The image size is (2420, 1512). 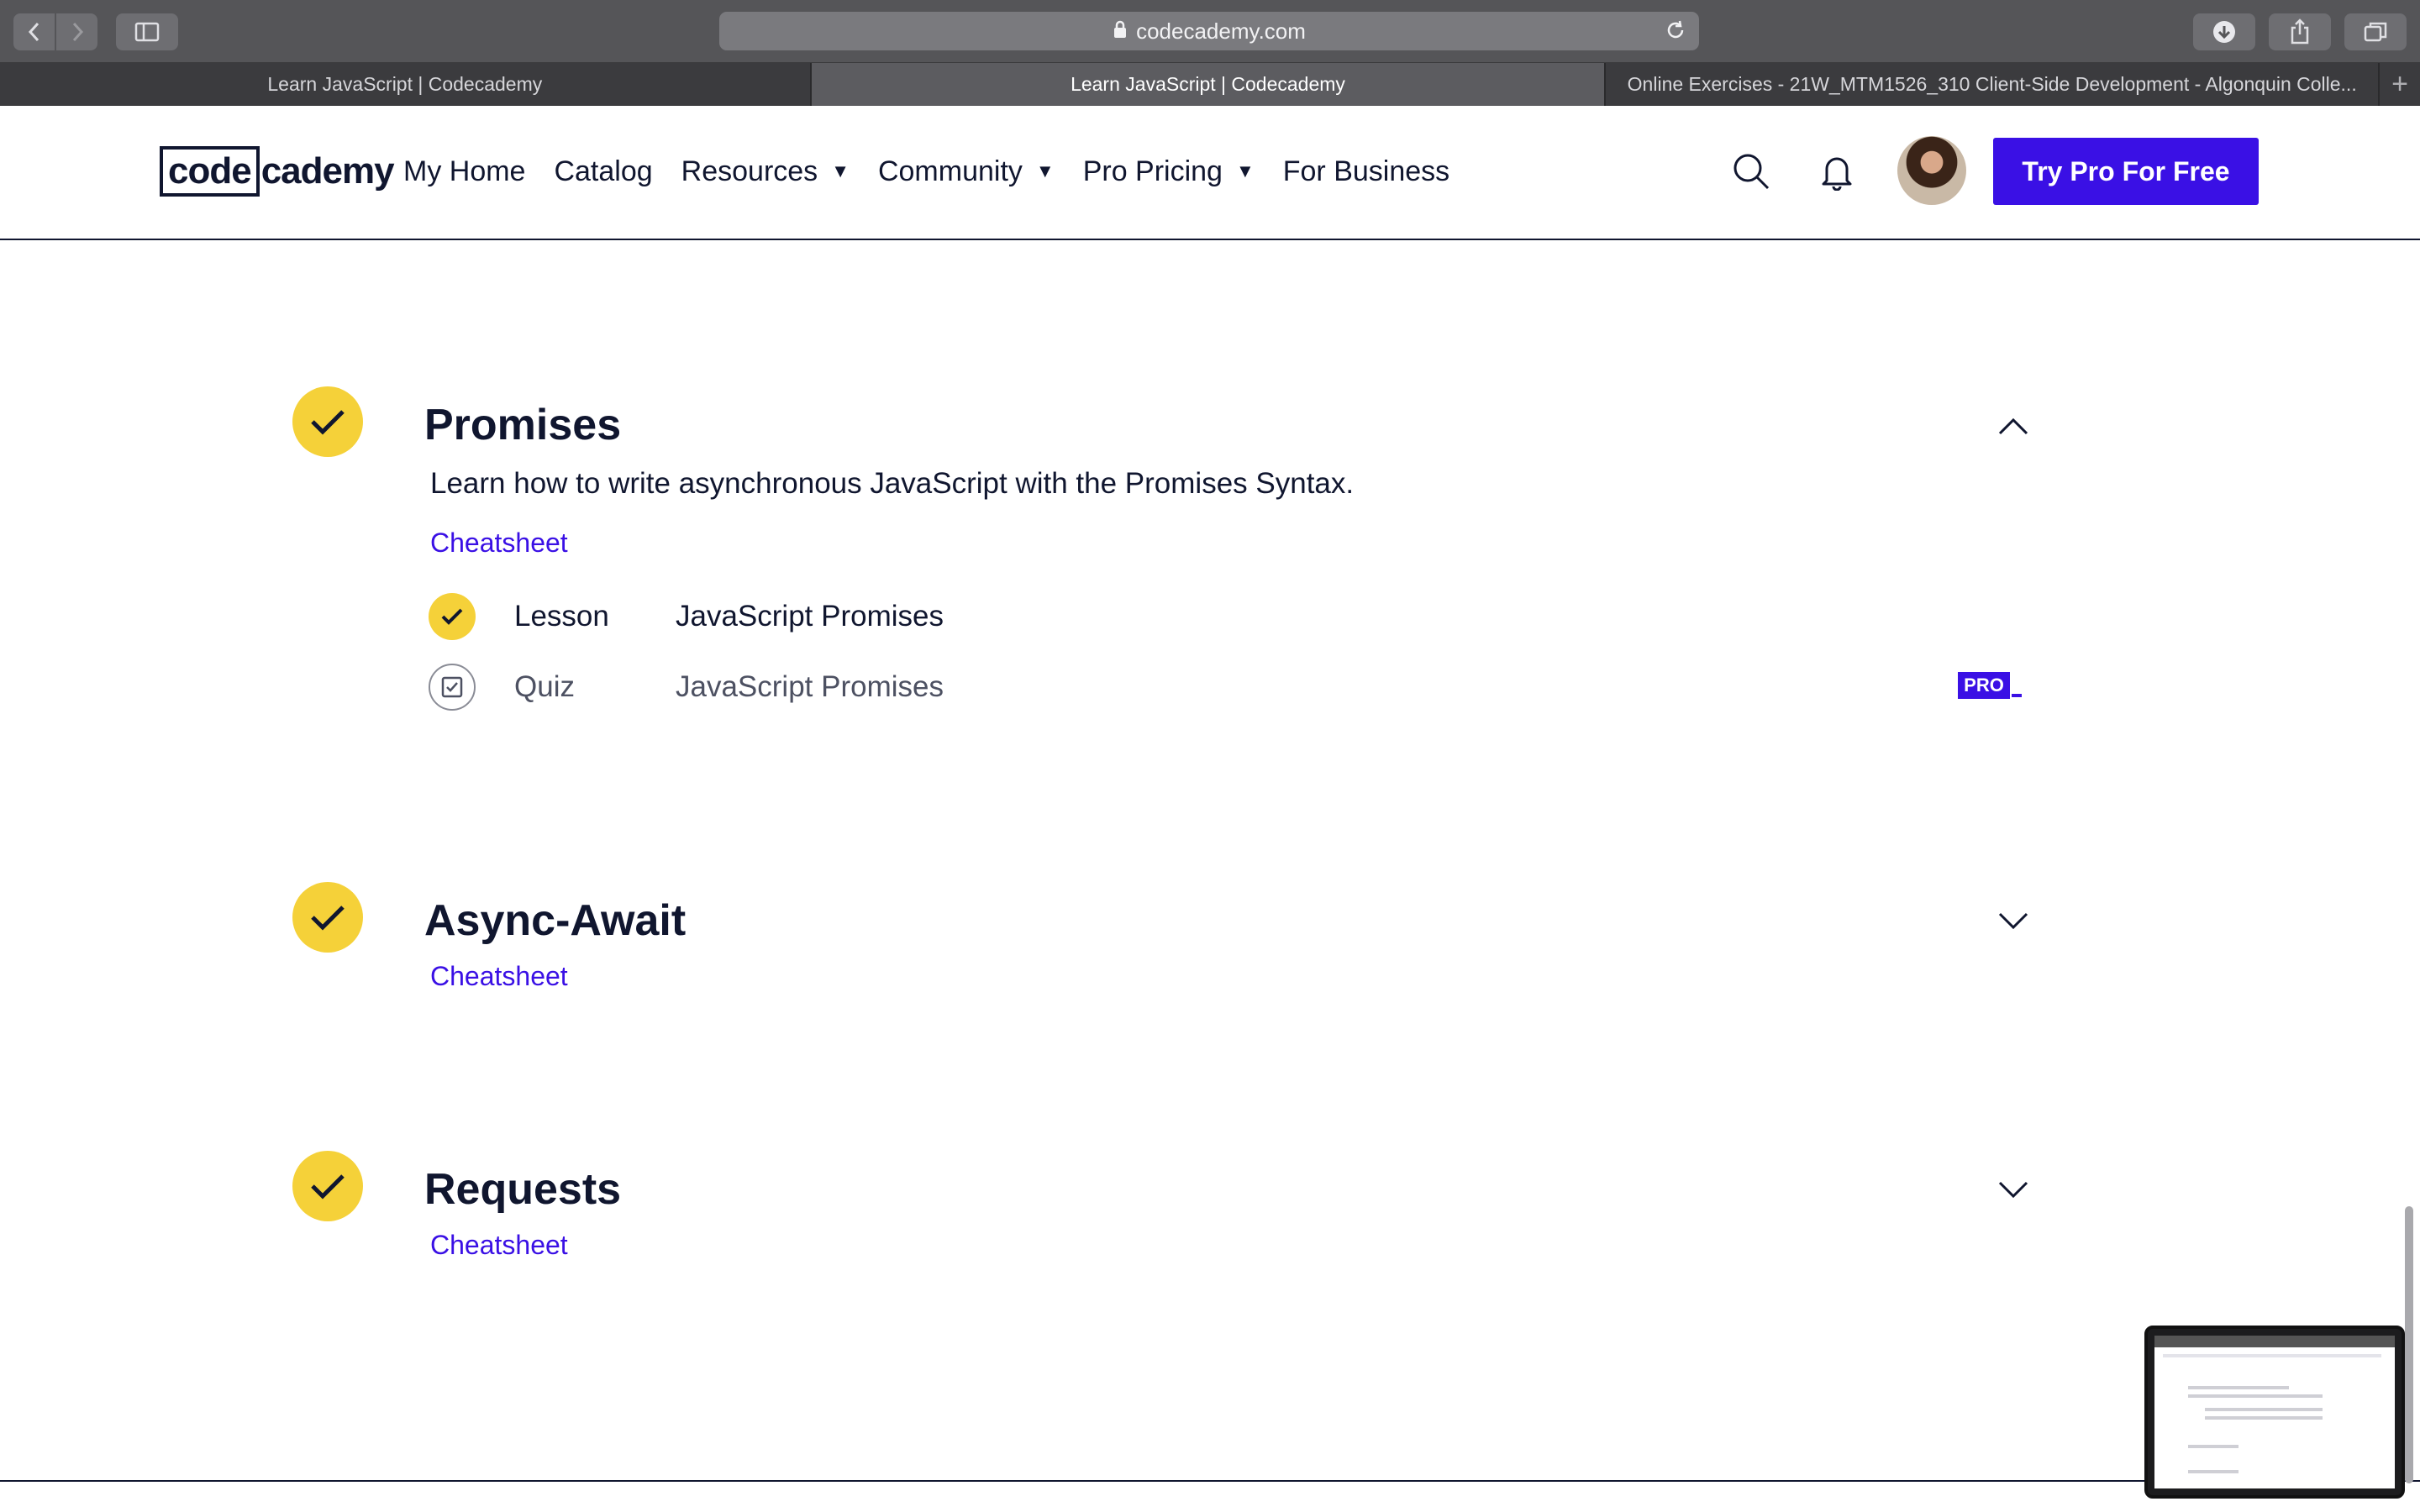 I want to click on nav-label: Catalog, so click(x=603, y=171).